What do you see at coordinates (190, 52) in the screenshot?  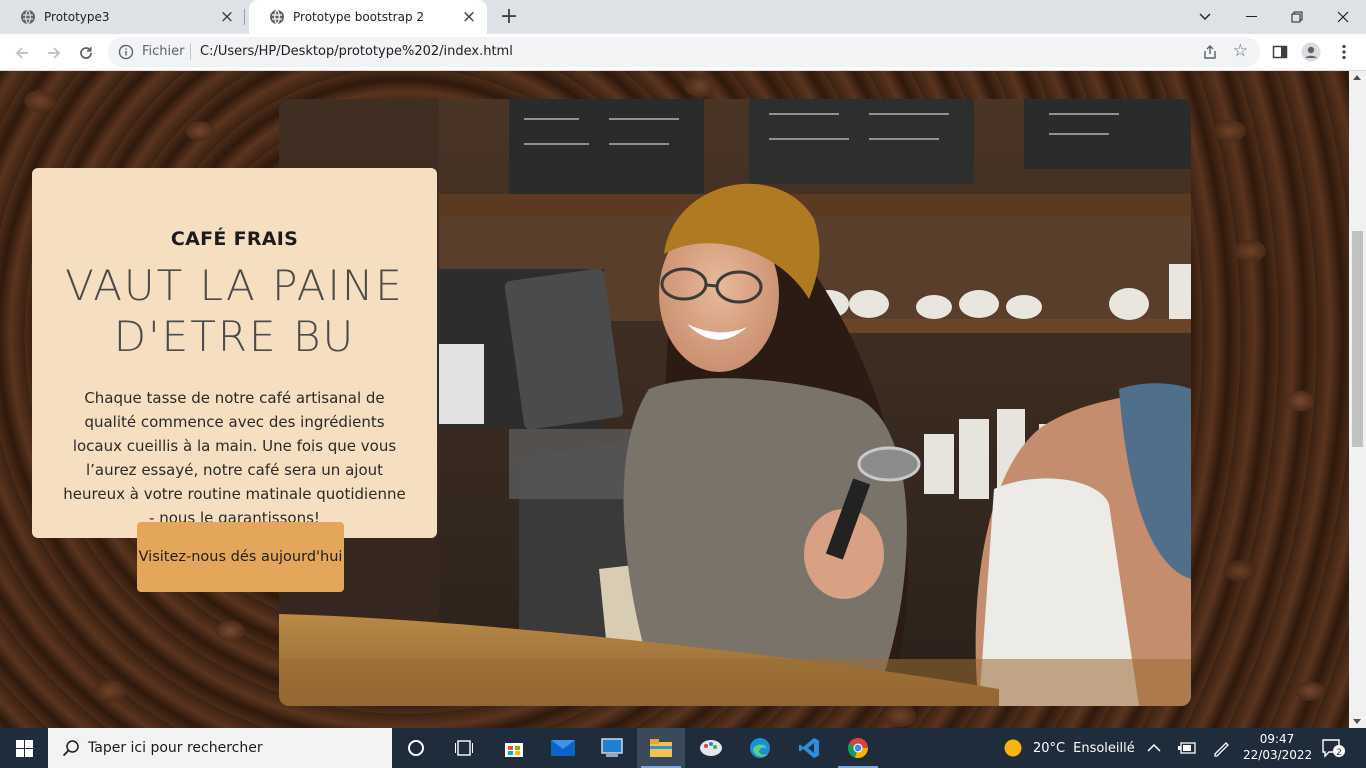 I see `divider` at bounding box center [190, 52].